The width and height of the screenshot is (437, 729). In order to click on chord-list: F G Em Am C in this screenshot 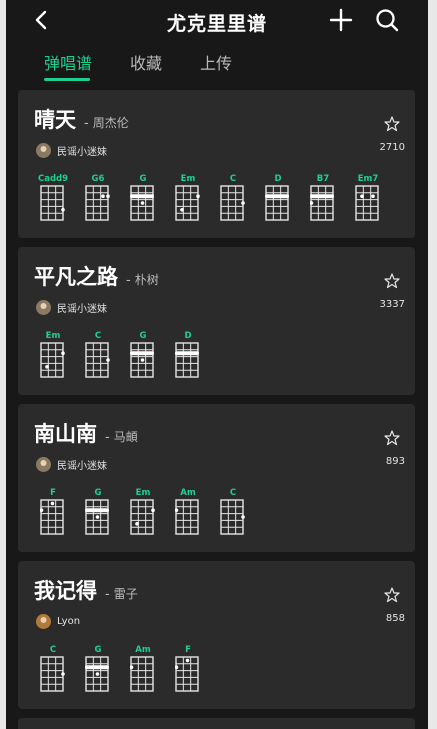, I will do `click(150, 516)`.